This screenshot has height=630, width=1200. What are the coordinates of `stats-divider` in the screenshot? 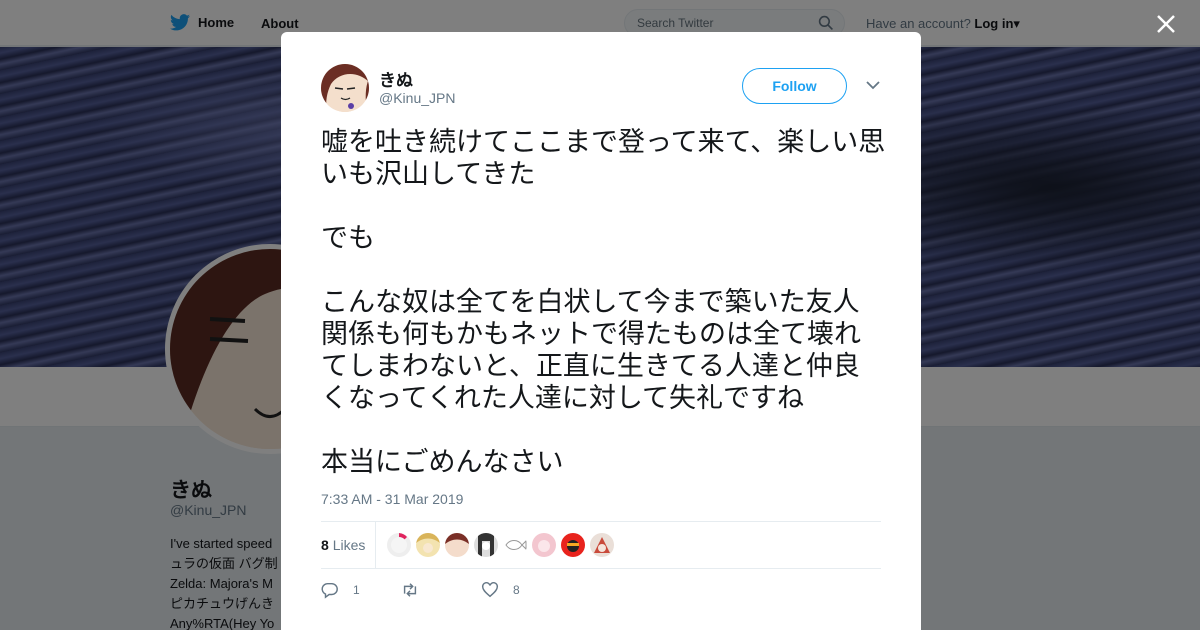 It's located at (375, 545).